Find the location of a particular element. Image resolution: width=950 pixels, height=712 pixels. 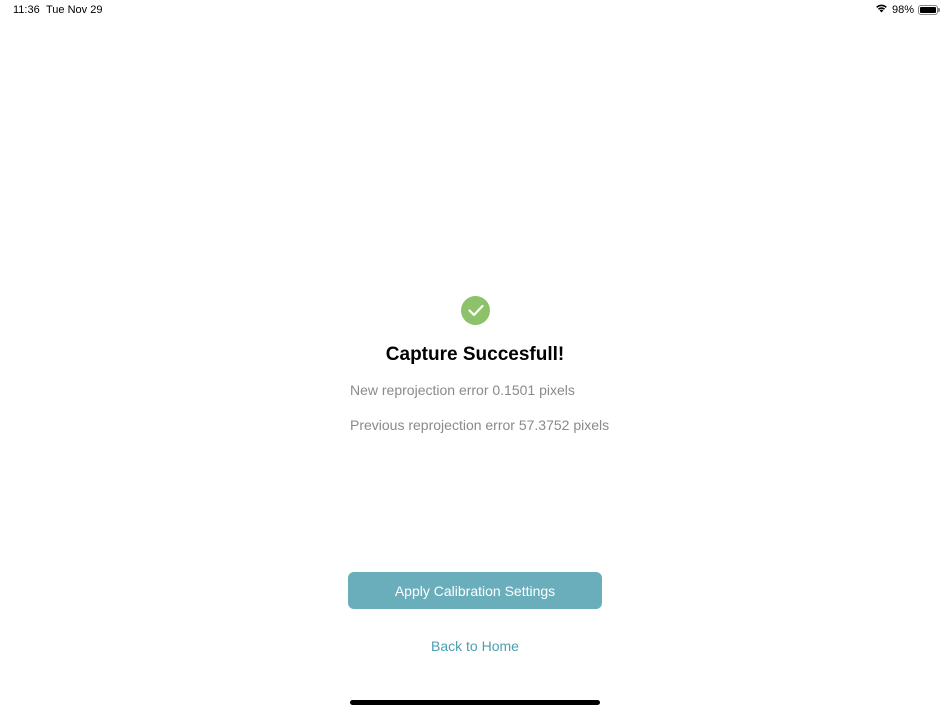

battery-icon is located at coordinates (929, 9).